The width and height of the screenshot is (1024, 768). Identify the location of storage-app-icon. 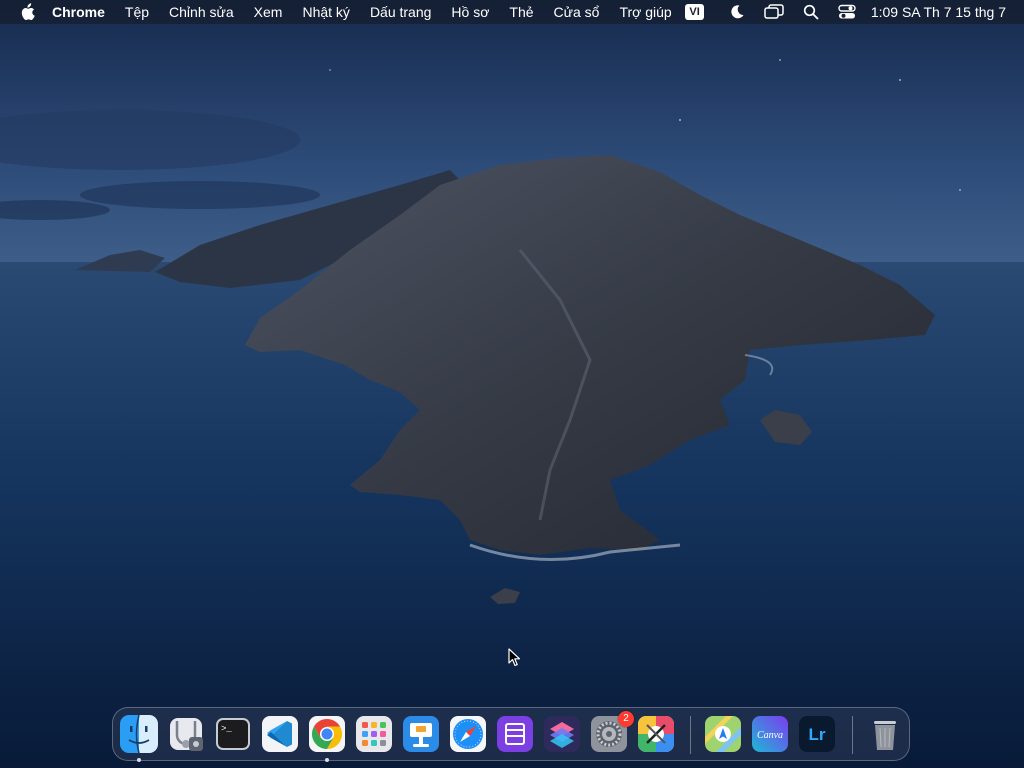
(515, 734).